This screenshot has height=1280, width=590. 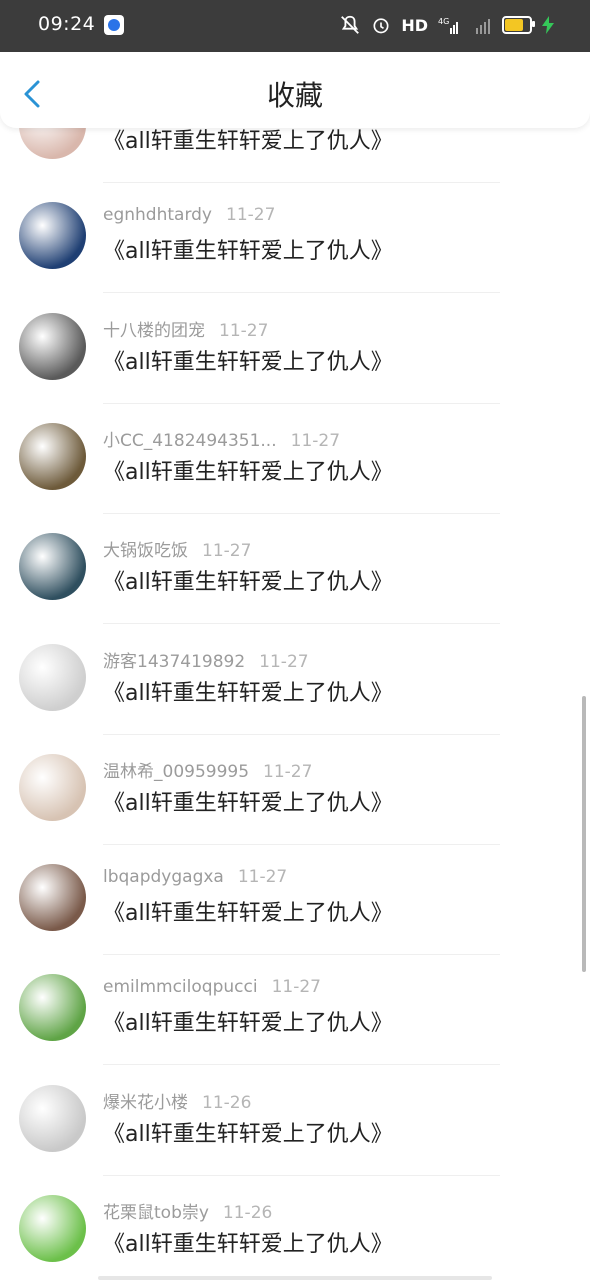 What do you see at coordinates (548, 25) in the screenshot?
I see `charging-bolt-icon` at bounding box center [548, 25].